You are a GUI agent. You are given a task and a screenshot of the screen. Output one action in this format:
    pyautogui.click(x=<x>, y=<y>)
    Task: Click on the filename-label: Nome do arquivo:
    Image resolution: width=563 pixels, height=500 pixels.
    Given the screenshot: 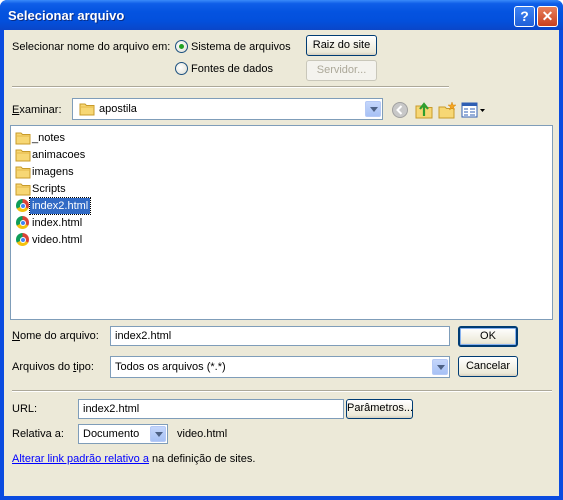 What is the action you would take?
    pyautogui.click(x=55, y=336)
    